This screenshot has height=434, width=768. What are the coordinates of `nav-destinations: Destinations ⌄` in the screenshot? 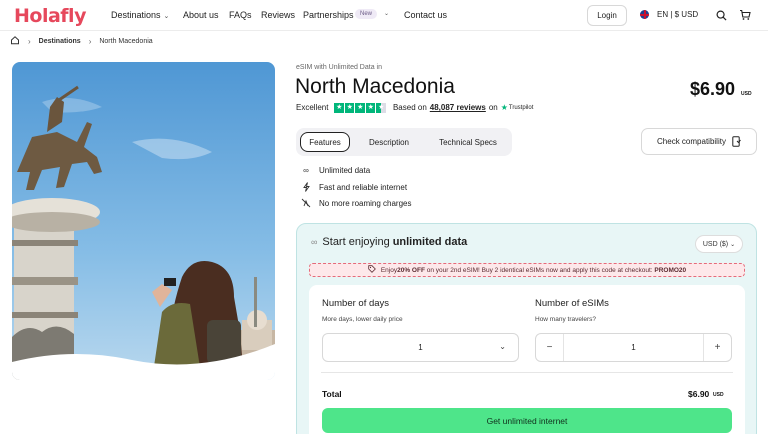 It's located at (140, 15).